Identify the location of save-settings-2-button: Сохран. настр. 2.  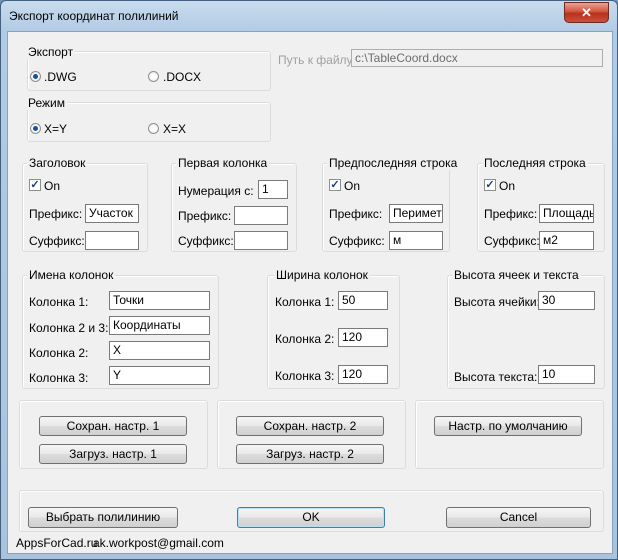
(310, 426).